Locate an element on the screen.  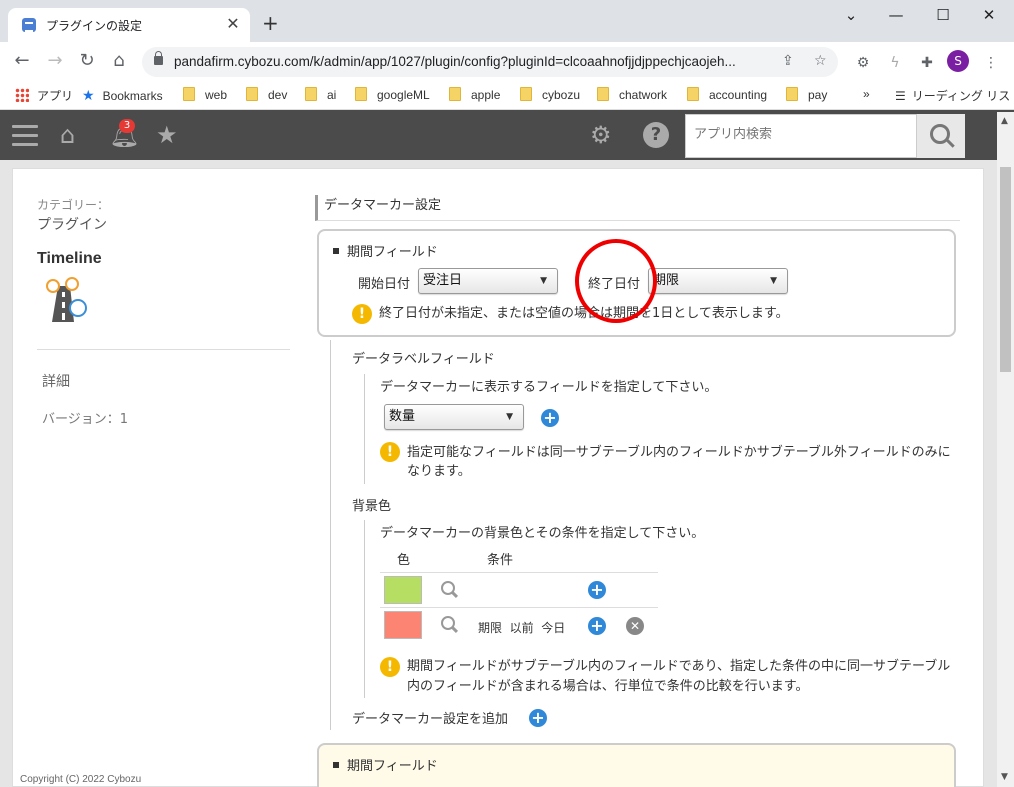
extension-bolt-icon: ϟ is located at coordinates (895, 63).